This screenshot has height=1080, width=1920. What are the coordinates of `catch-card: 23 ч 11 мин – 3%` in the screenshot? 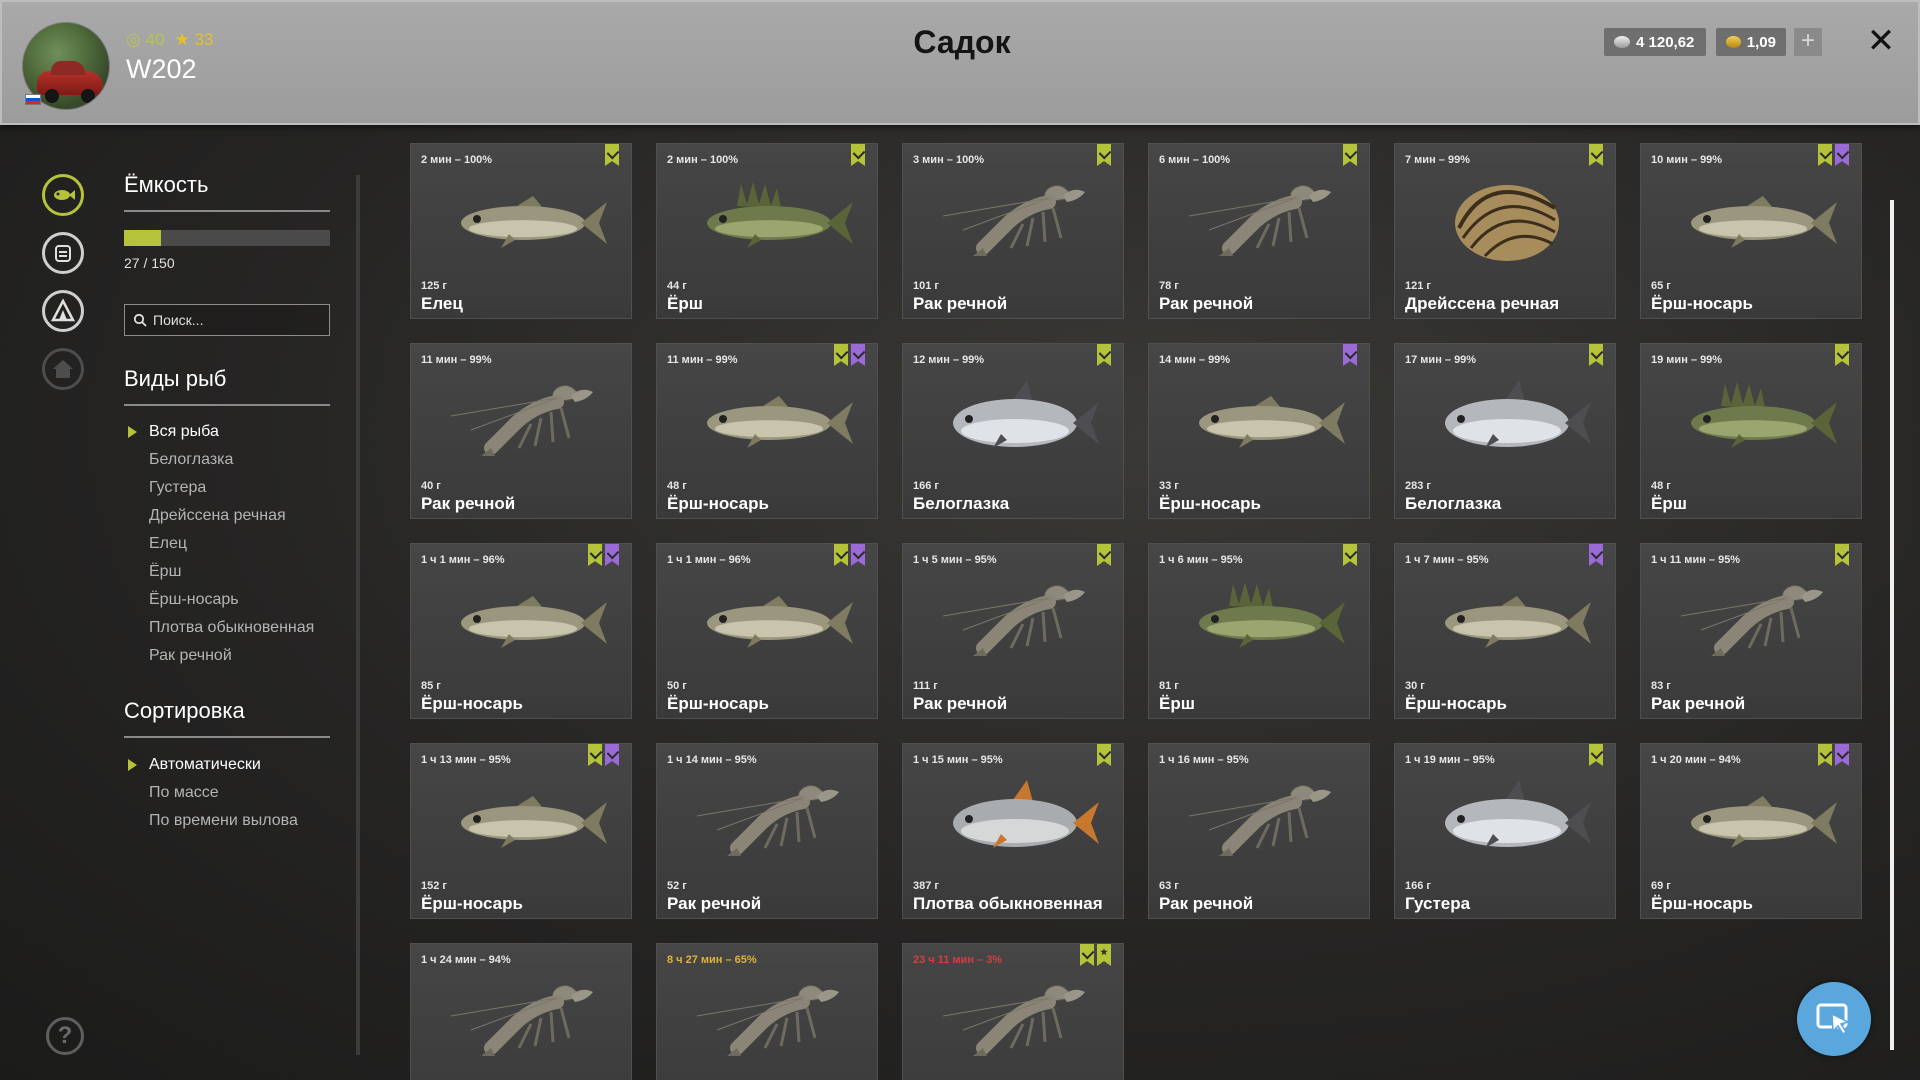 It's located at (1013, 1011).